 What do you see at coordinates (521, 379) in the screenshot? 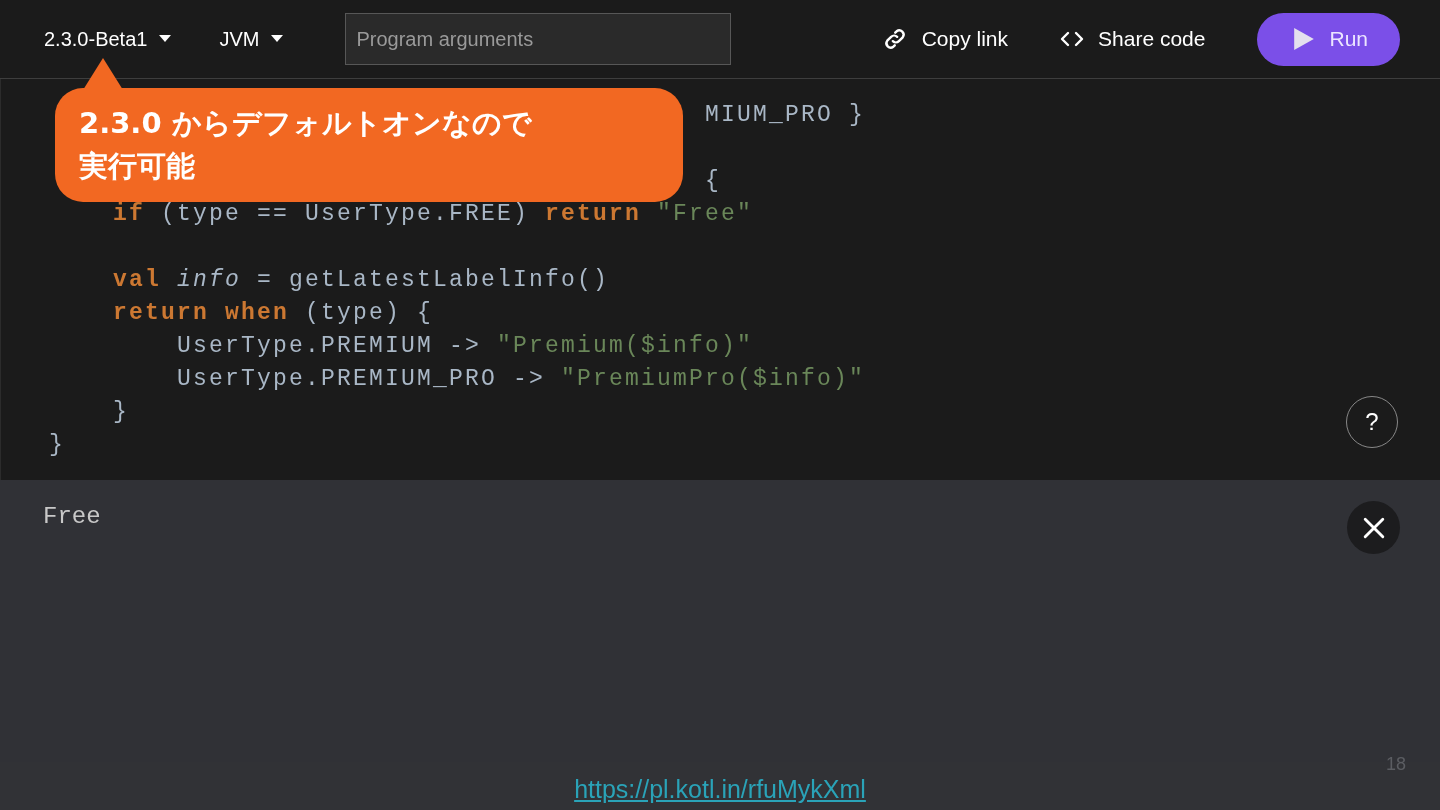
I see `code-line: UserType.PREMIUM_PRO -> "PremiumPro($info)"` at bounding box center [521, 379].